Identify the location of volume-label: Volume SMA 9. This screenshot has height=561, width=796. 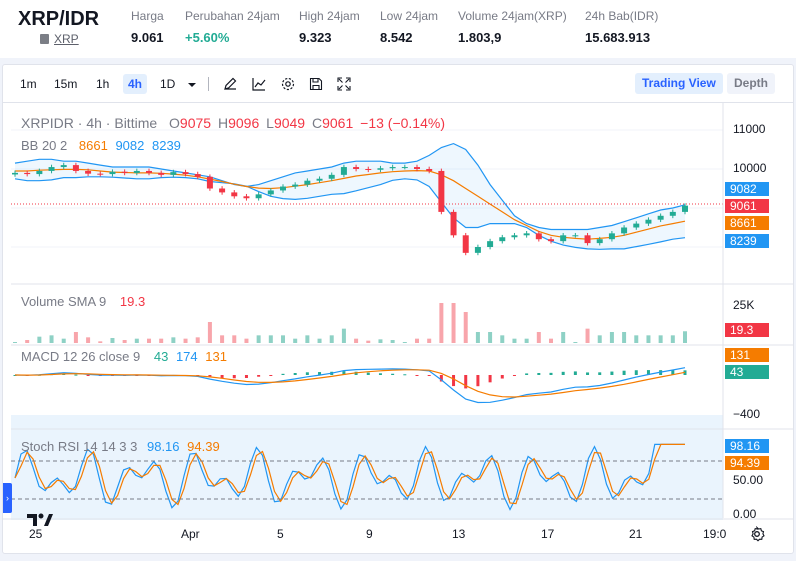
(64, 301).